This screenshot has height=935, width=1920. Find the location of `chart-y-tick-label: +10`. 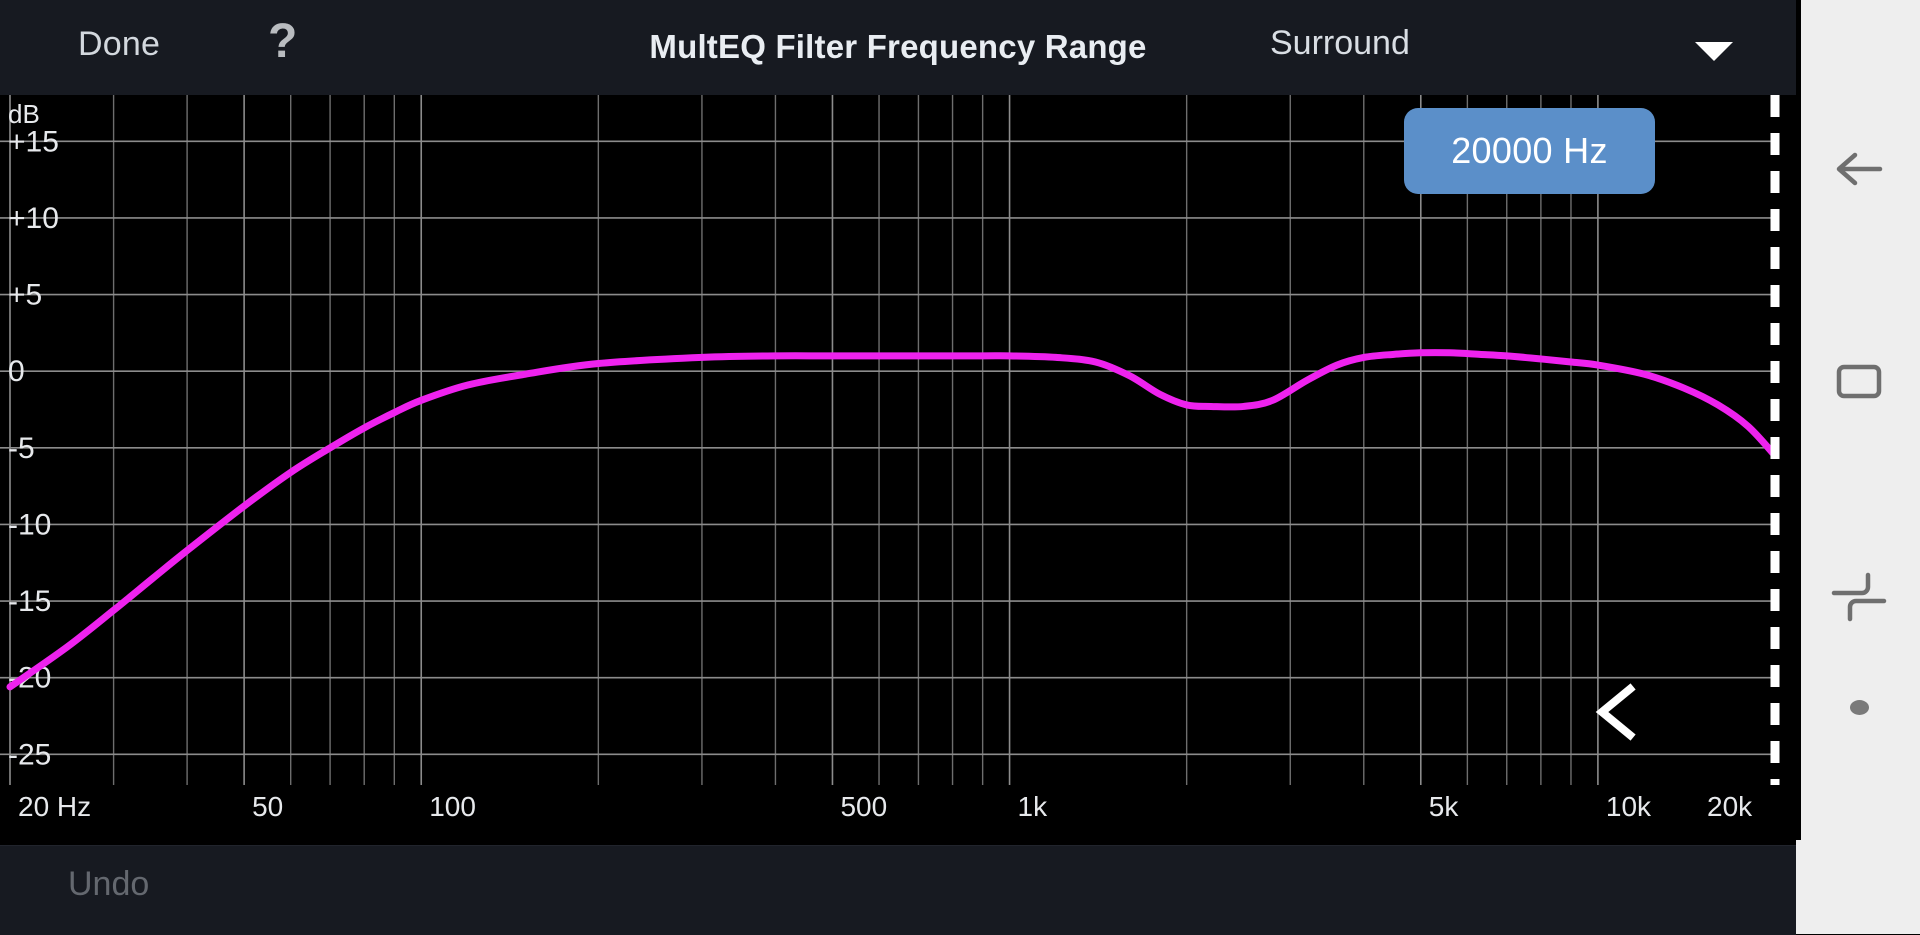

chart-y-tick-label: +10 is located at coordinates (33, 218).